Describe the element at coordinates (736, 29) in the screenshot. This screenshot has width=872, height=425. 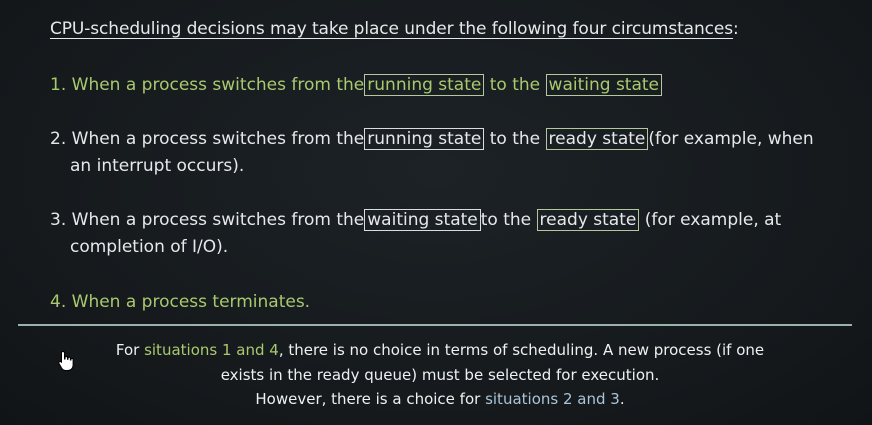
I see `heading-colon: :` at that location.